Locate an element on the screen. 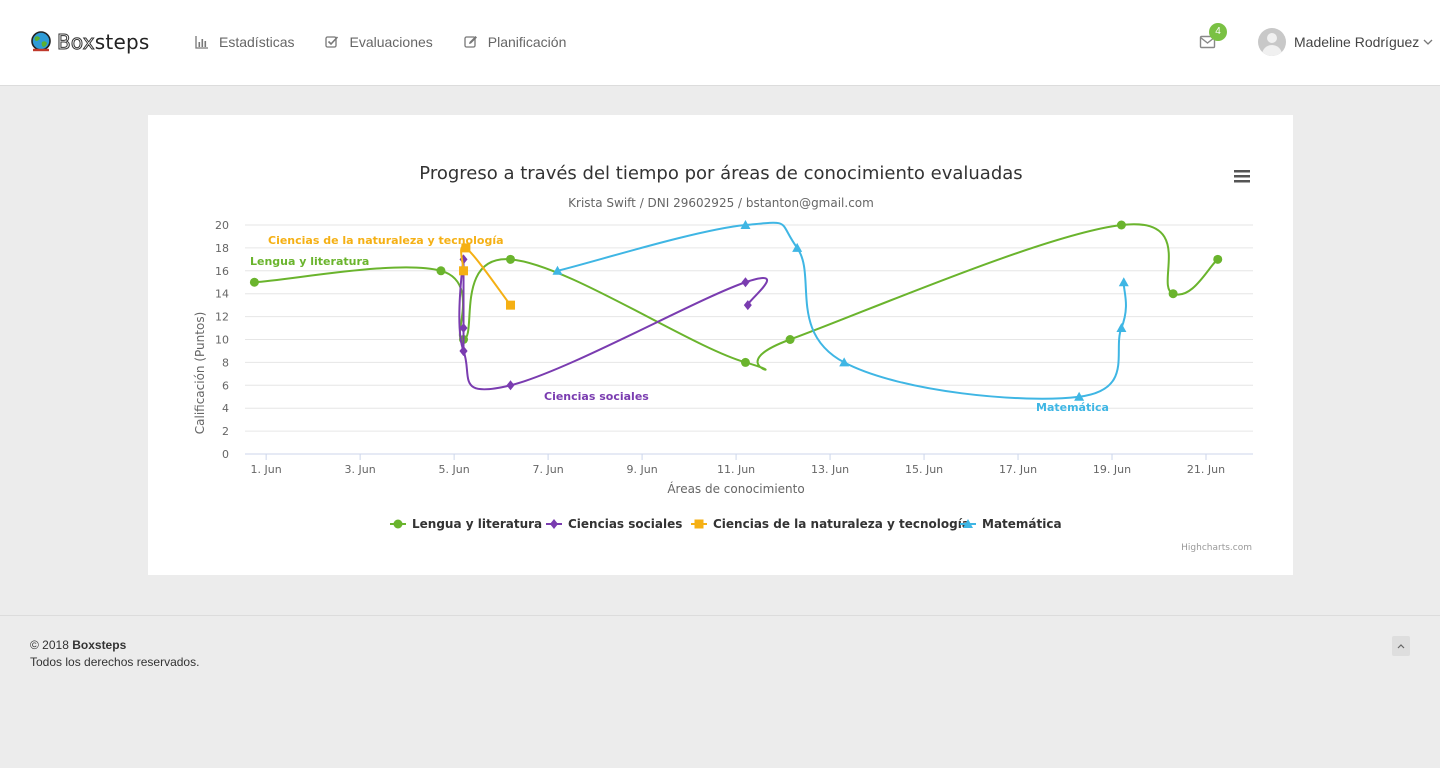 The width and height of the screenshot is (1440, 768). bar-chart-icon is located at coordinates (201, 42).